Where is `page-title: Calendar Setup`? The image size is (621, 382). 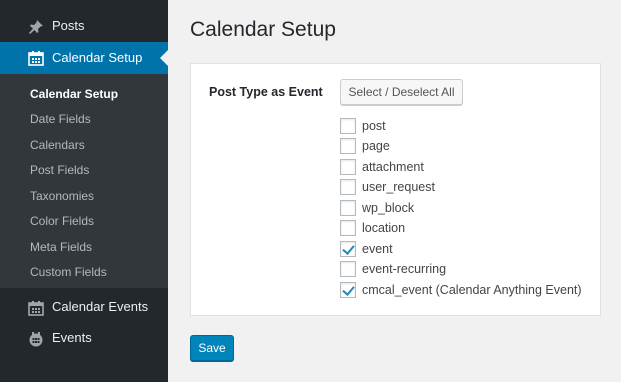
page-title: Calendar Setup is located at coordinates (263, 29).